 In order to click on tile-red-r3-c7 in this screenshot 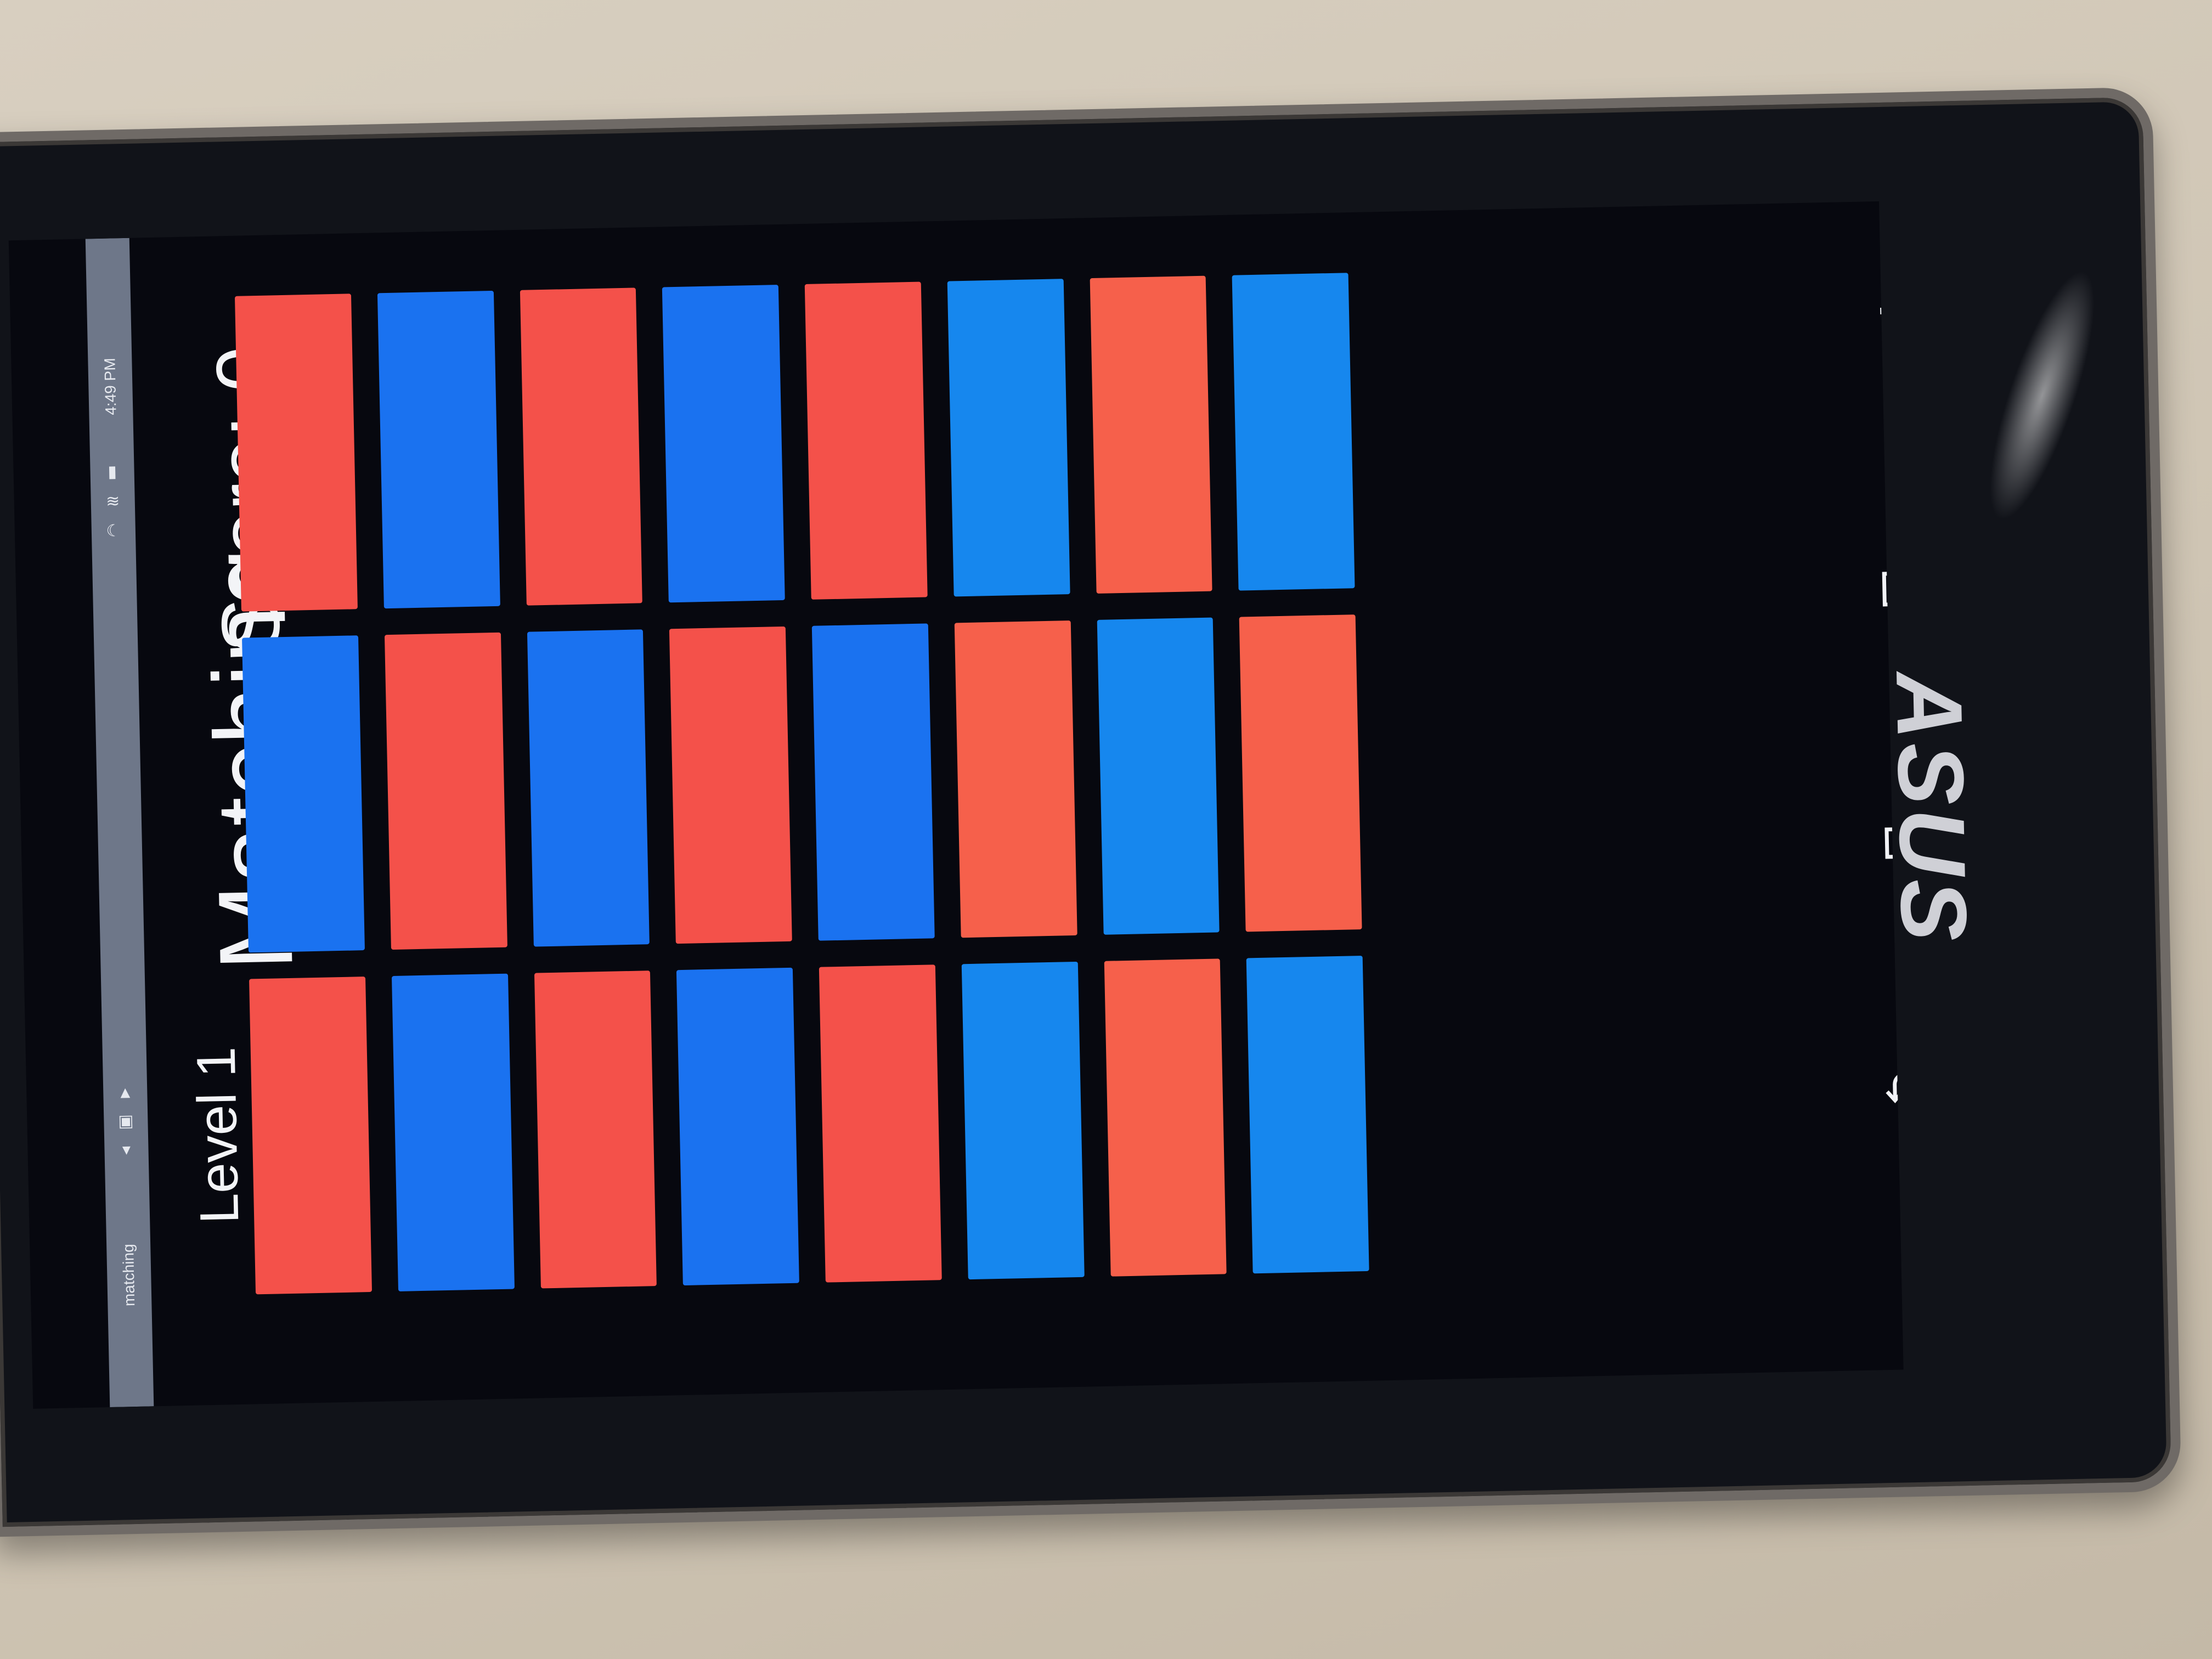, I will do `click(1166, 1117)`.